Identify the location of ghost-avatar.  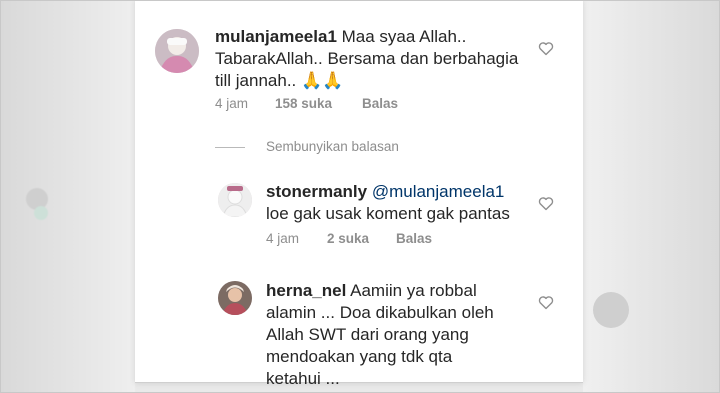
(611, 310).